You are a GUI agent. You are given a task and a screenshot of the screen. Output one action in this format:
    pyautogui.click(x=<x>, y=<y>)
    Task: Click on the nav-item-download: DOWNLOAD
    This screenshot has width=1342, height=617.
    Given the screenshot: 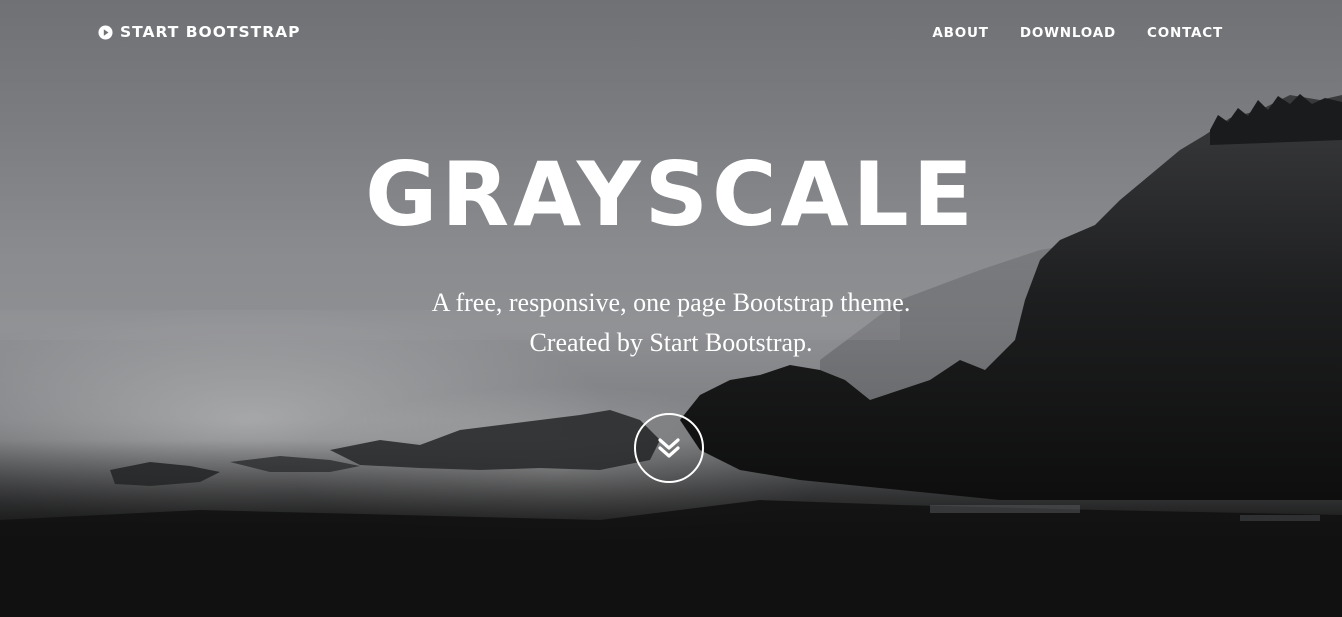 What is the action you would take?
    pyautogui.click(x=1068, y=33)
    